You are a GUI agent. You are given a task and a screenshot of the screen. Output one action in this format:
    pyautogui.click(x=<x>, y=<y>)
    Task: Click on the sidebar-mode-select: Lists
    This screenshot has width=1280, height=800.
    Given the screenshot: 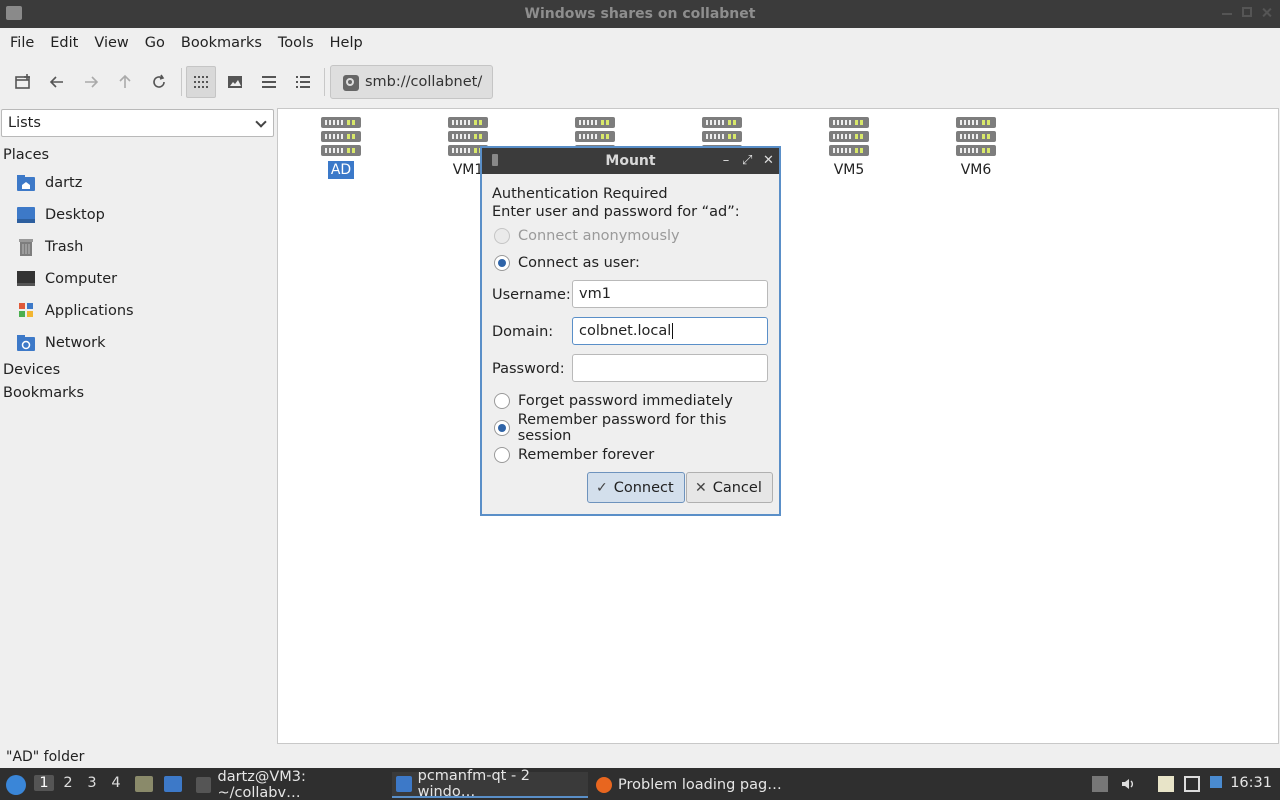 What is the action you would take?
    pyautogui.click(x=137, y=123)
    